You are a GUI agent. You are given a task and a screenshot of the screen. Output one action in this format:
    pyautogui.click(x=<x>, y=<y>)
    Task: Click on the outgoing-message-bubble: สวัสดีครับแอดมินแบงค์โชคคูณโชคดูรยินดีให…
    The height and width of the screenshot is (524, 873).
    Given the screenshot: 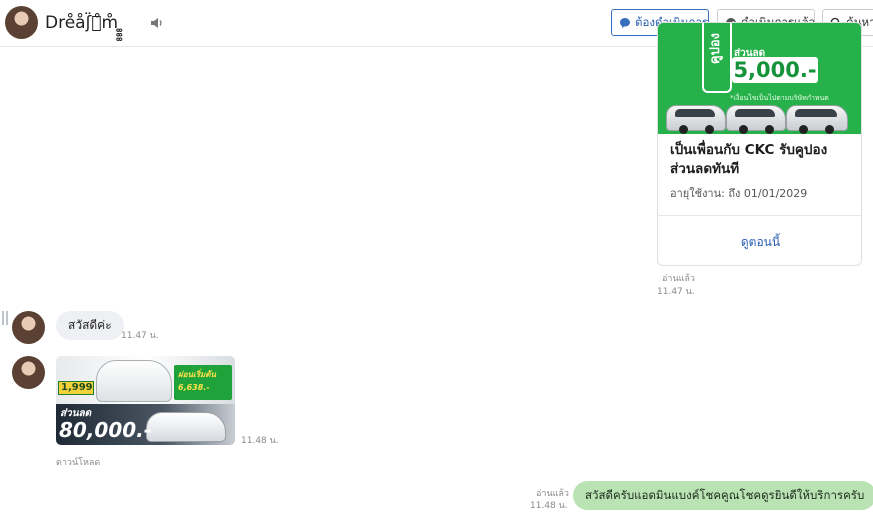 What is the action you would take?
    pyautogui.click(x=723, y=495)
    